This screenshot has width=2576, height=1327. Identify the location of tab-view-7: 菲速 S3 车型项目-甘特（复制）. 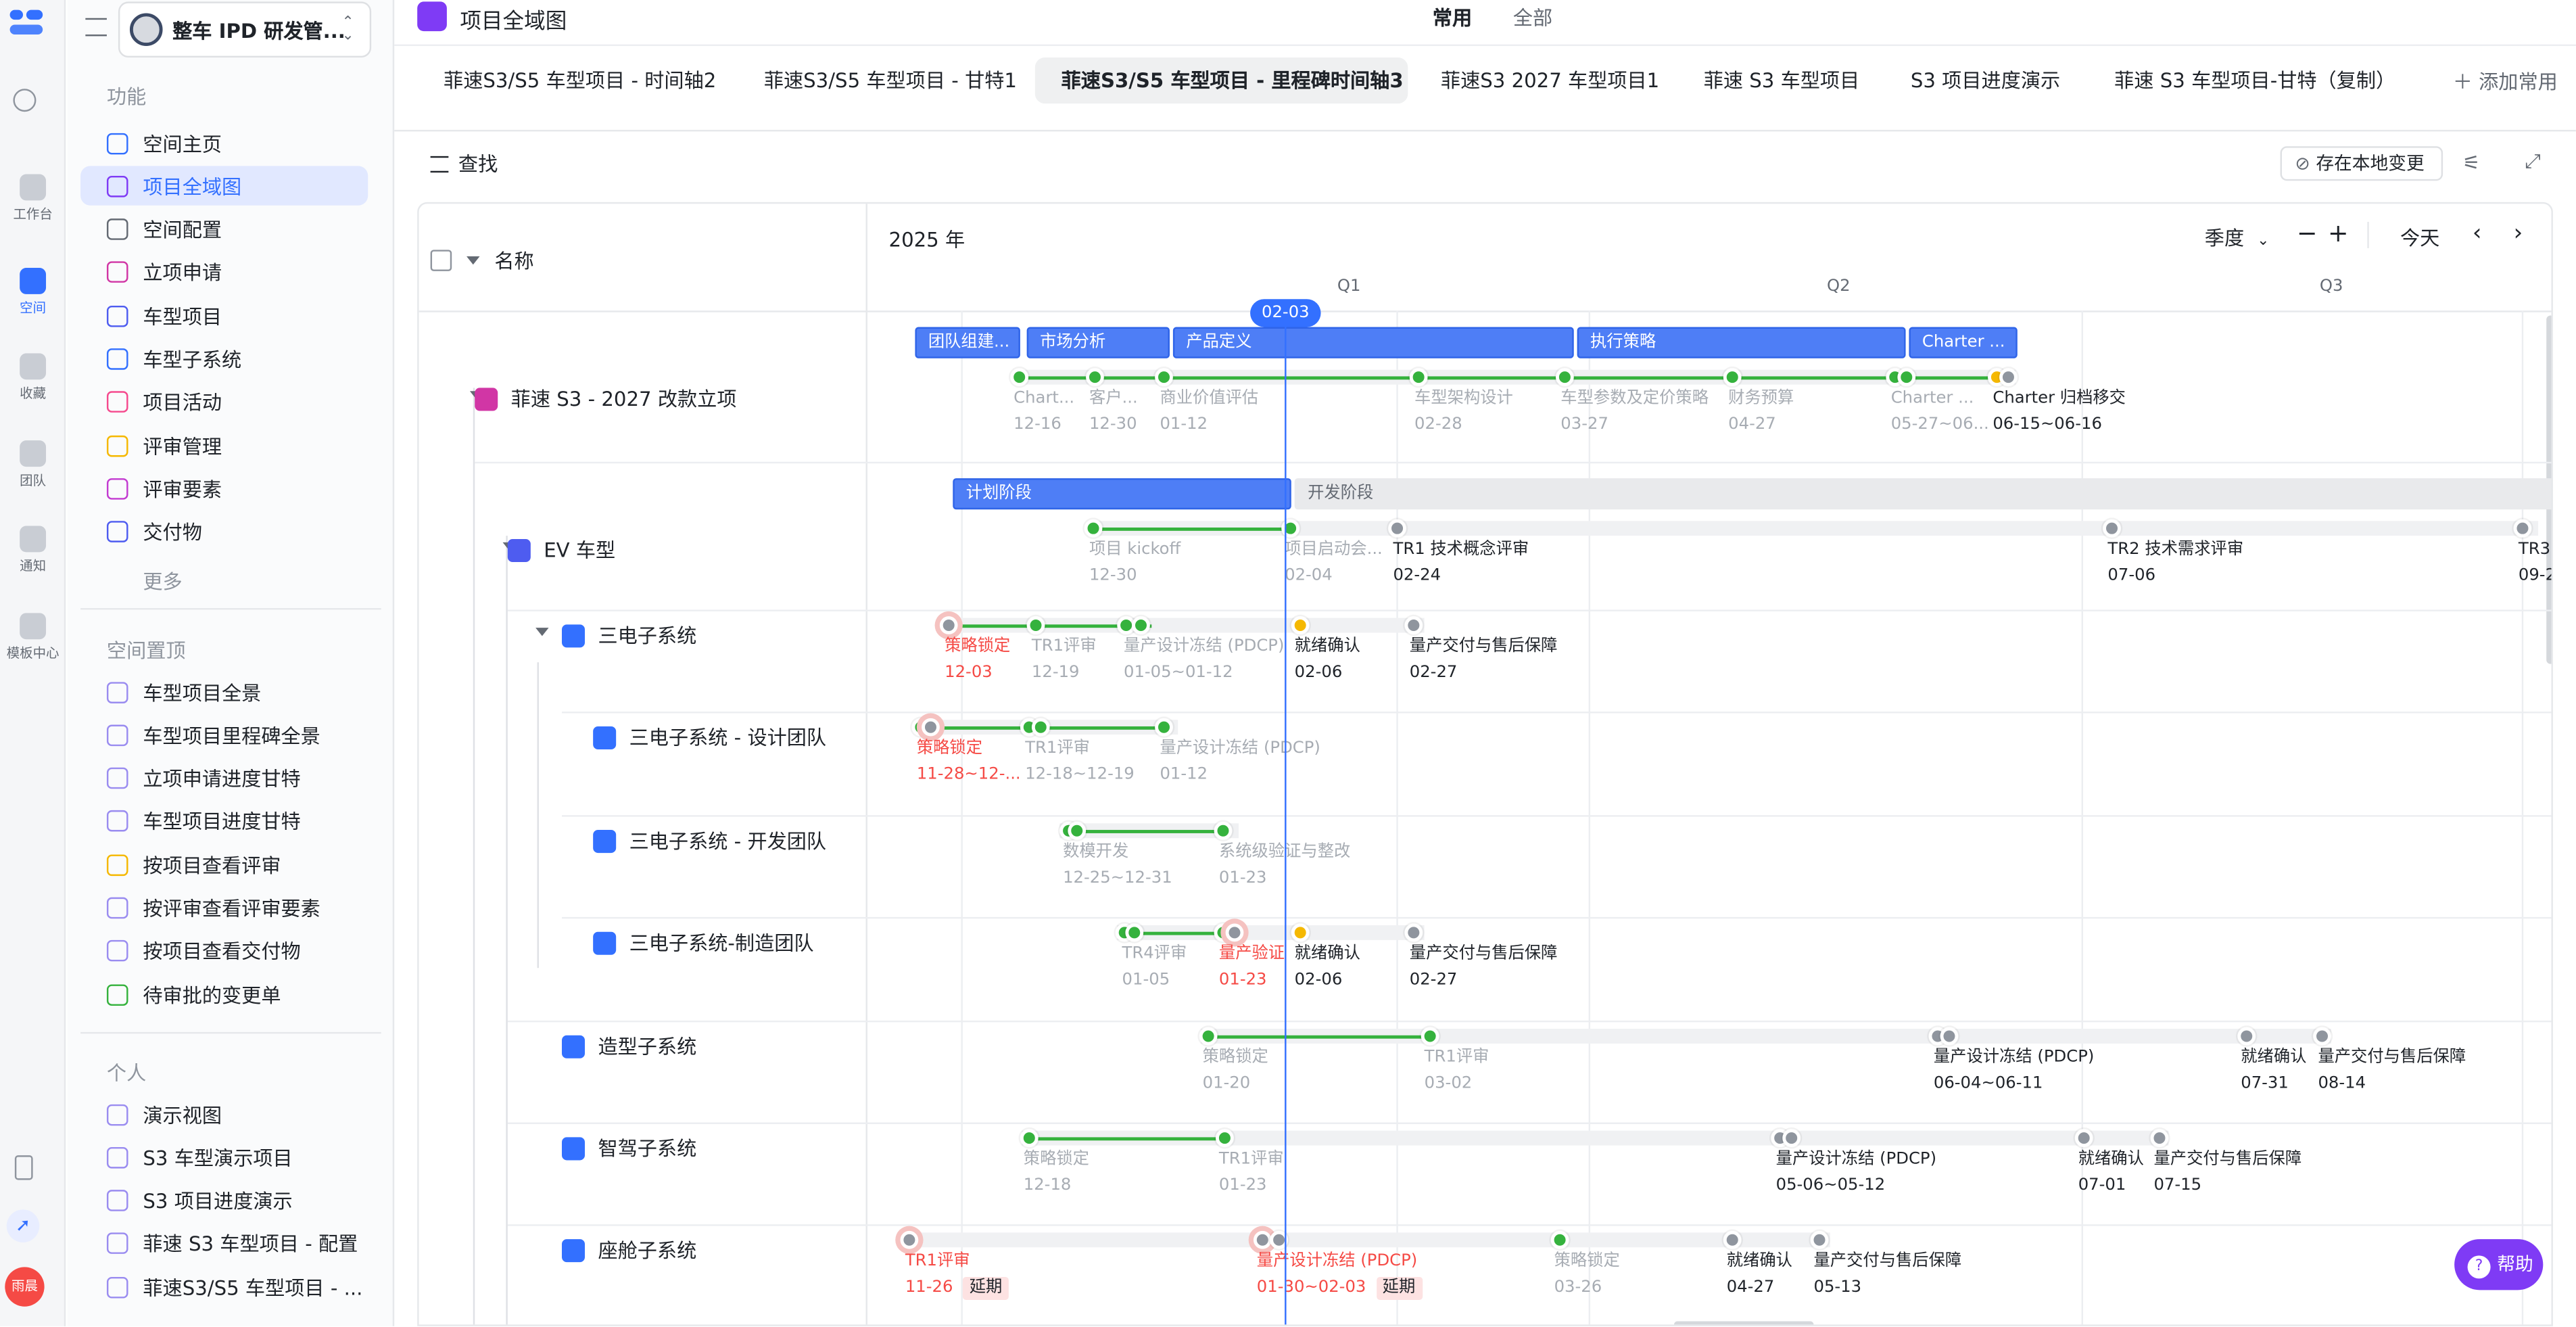
(2255, 80).